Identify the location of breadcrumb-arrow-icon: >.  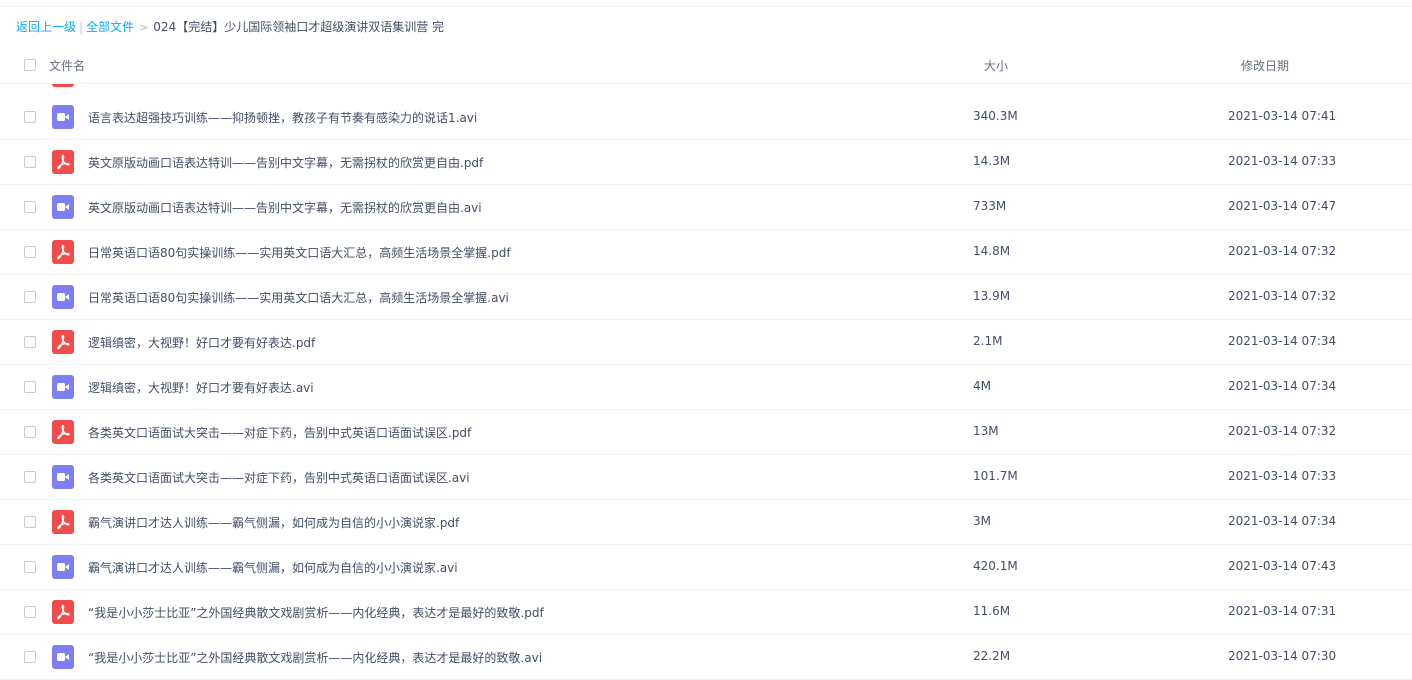
(144, 27).